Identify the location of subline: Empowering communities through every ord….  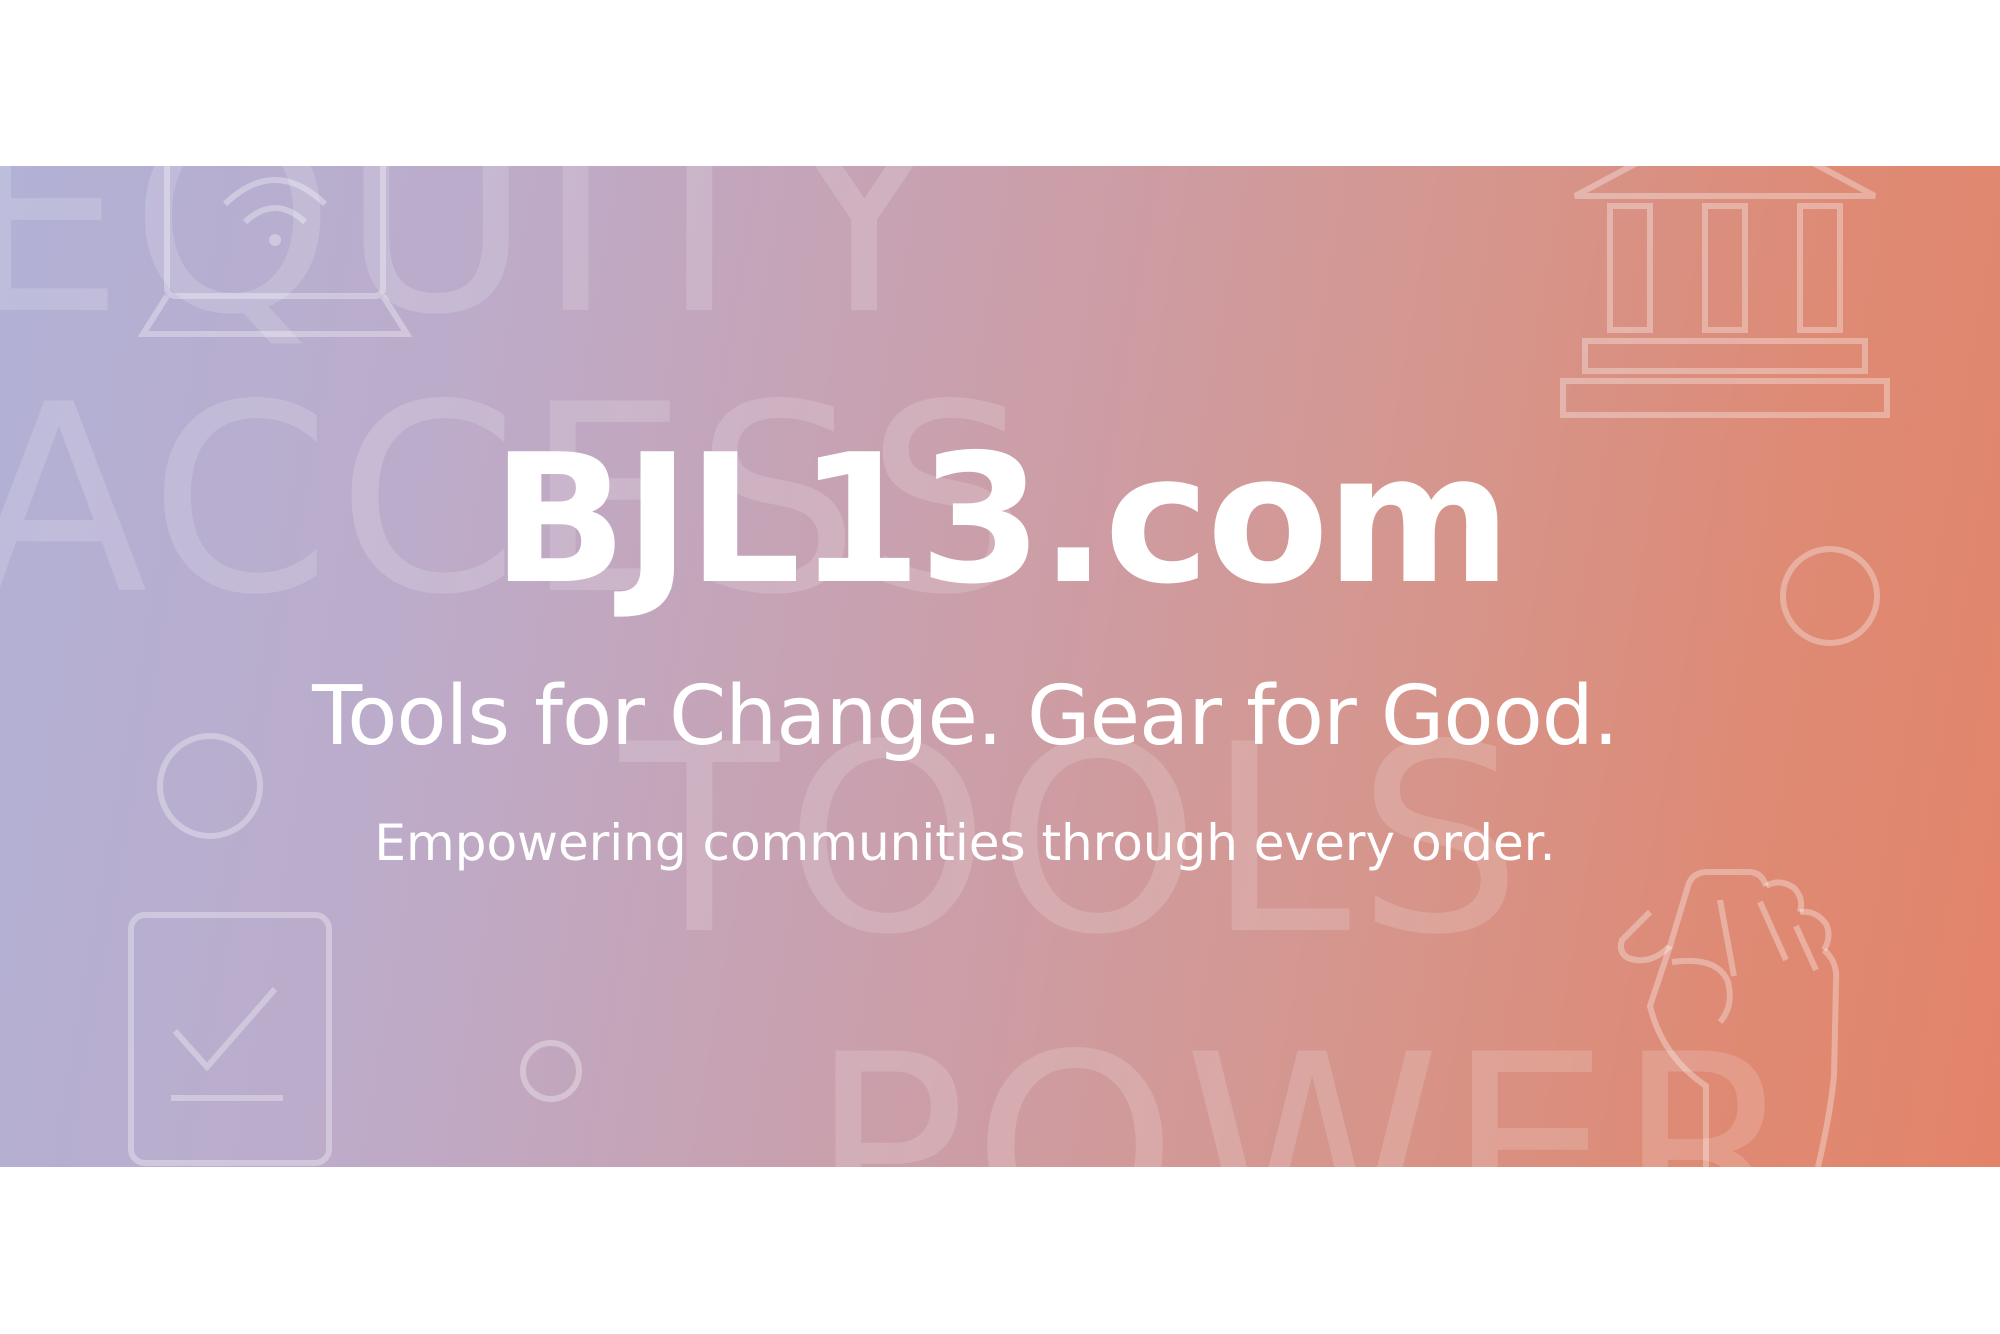
(965, 843).